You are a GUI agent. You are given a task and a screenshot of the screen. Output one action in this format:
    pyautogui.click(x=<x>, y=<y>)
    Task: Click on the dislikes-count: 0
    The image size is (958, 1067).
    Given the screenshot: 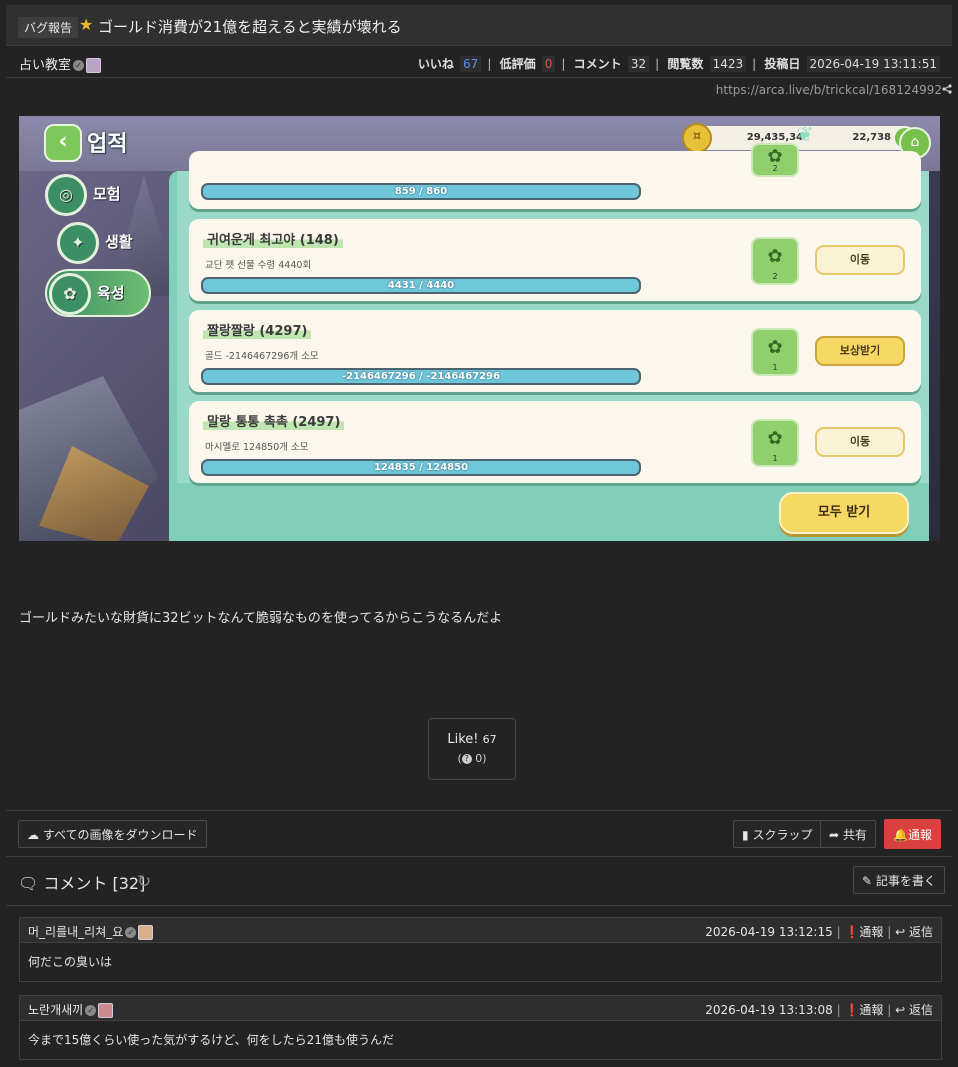 What is the action you would take?
    pyautogui.click(x=548, y=64)
    